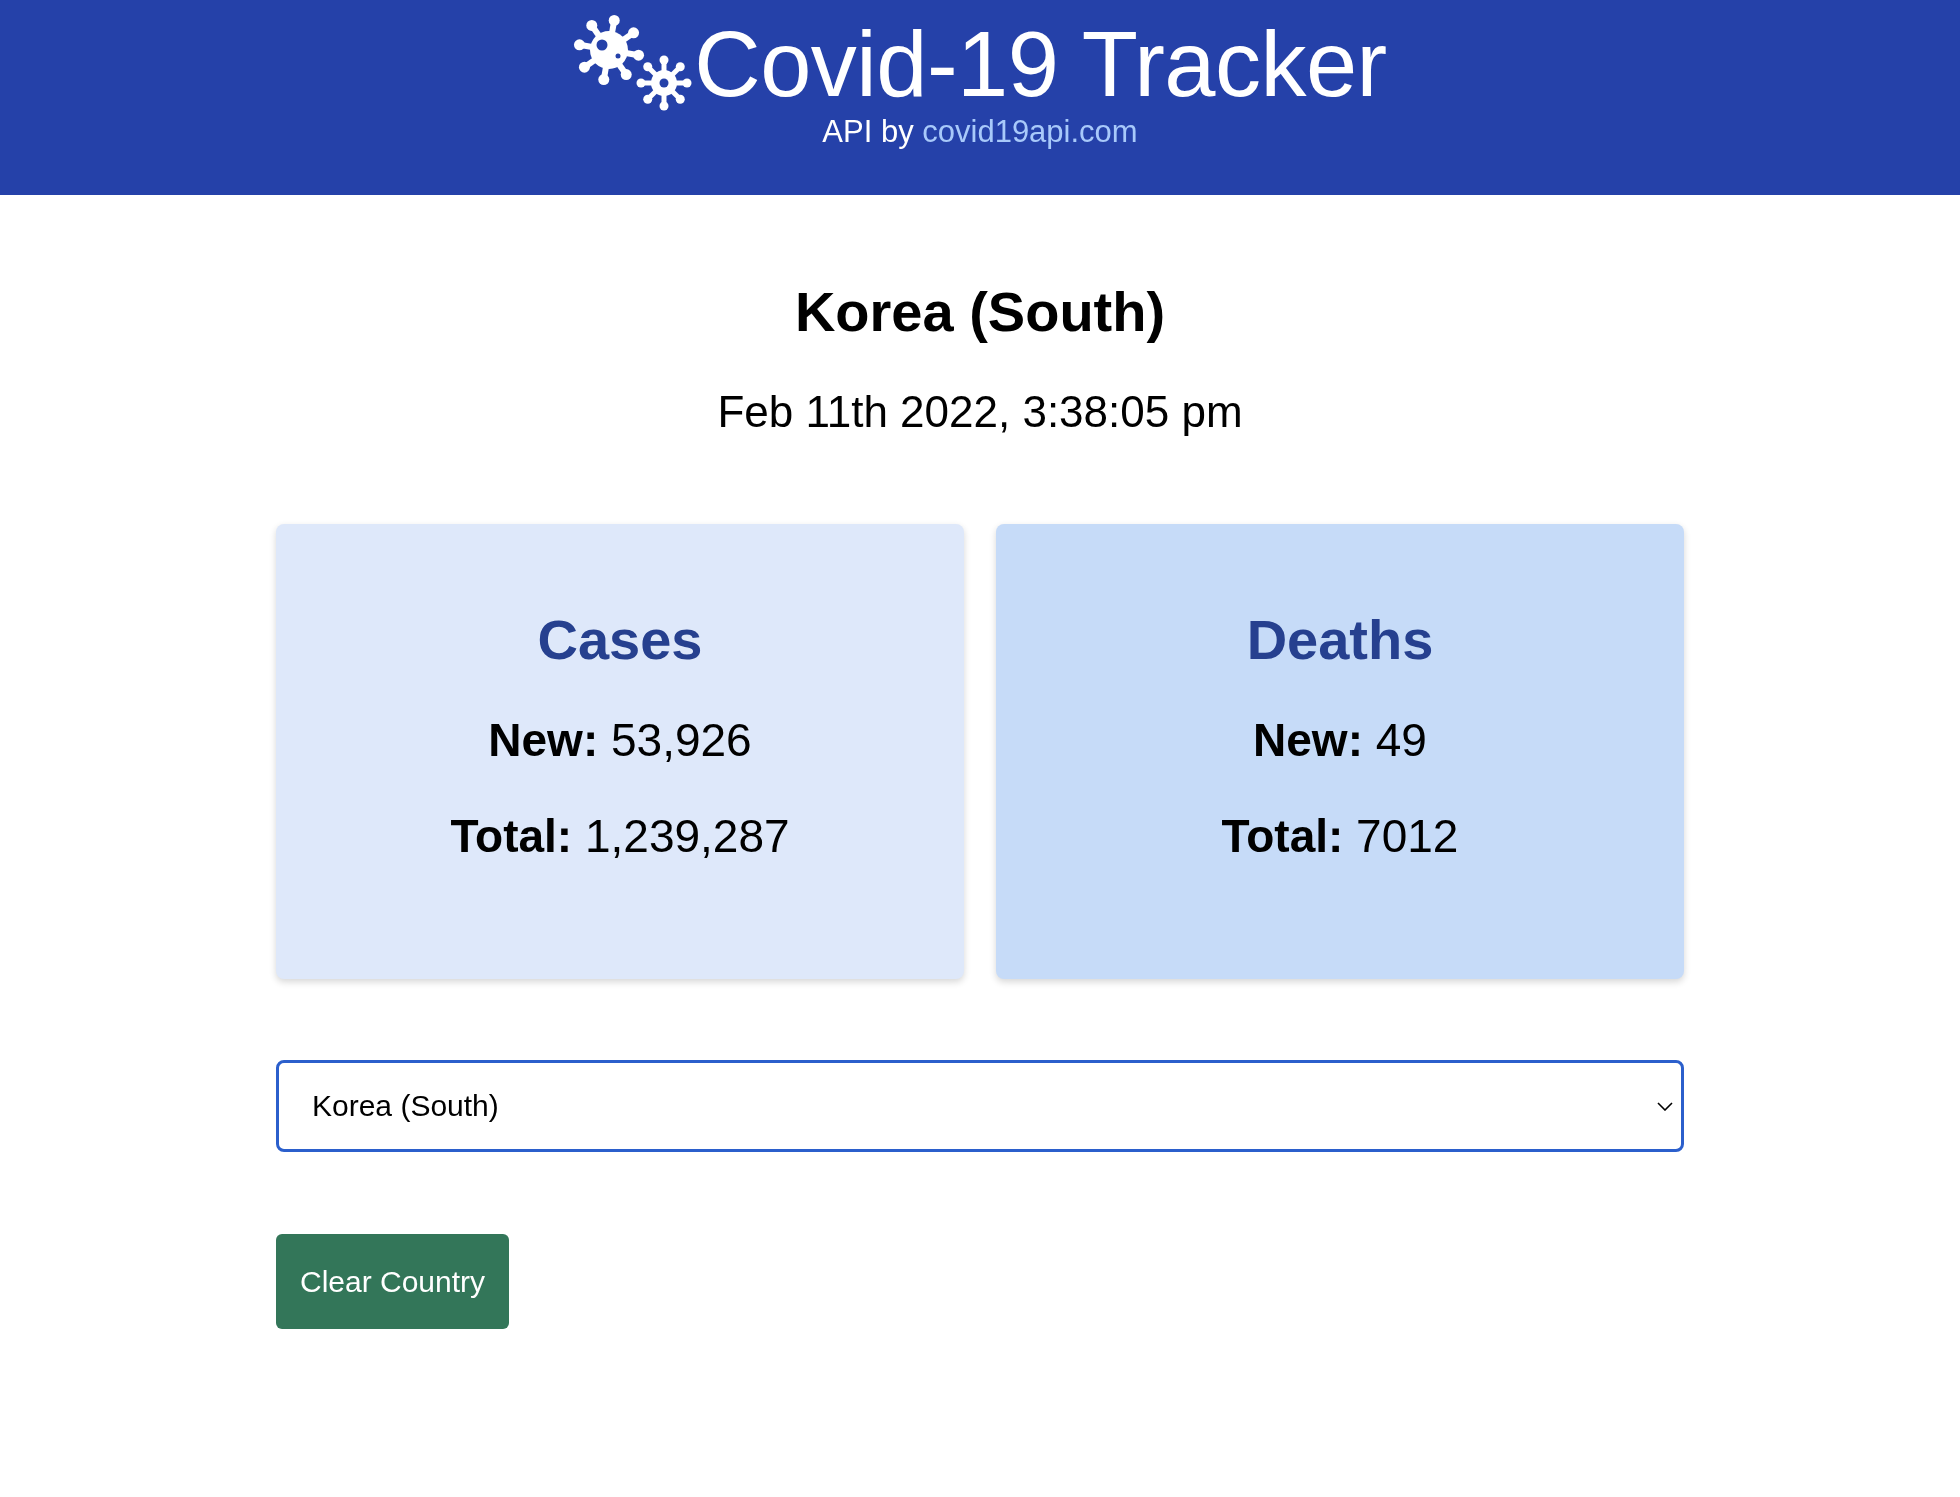  Describe the element at coordinates (1340, 836) in the screenshot. I see `stat-line: Total: 7012` at that location.